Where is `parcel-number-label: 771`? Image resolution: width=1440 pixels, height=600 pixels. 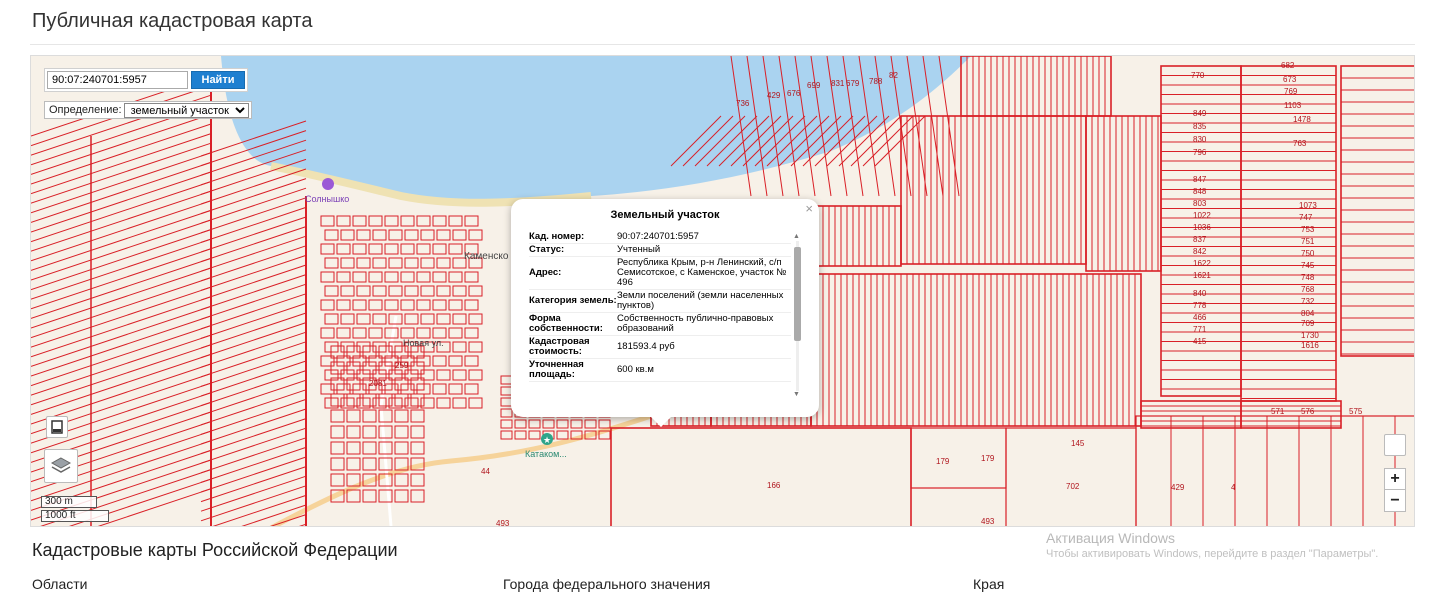
parcel-number-label: 771 is located at coordinates (1200, 329).